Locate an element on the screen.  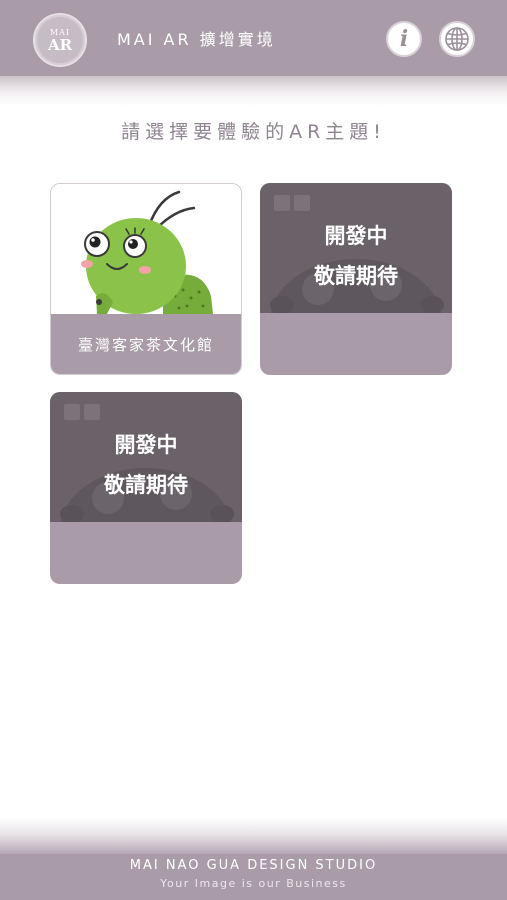
info-icon: i is located at coordinates (404, 39).